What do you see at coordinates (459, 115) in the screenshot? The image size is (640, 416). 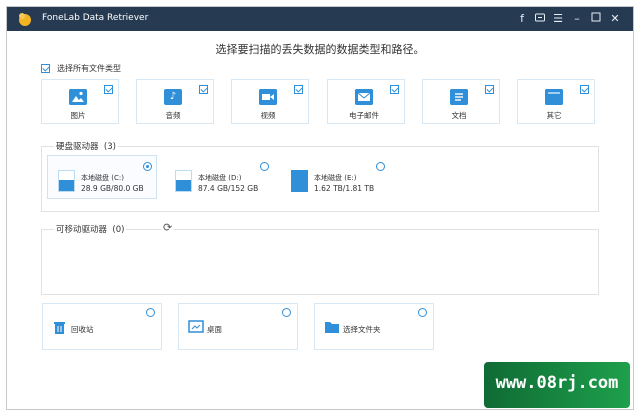 I see `file-type-label: 文档` at bounding box center [459, 115].